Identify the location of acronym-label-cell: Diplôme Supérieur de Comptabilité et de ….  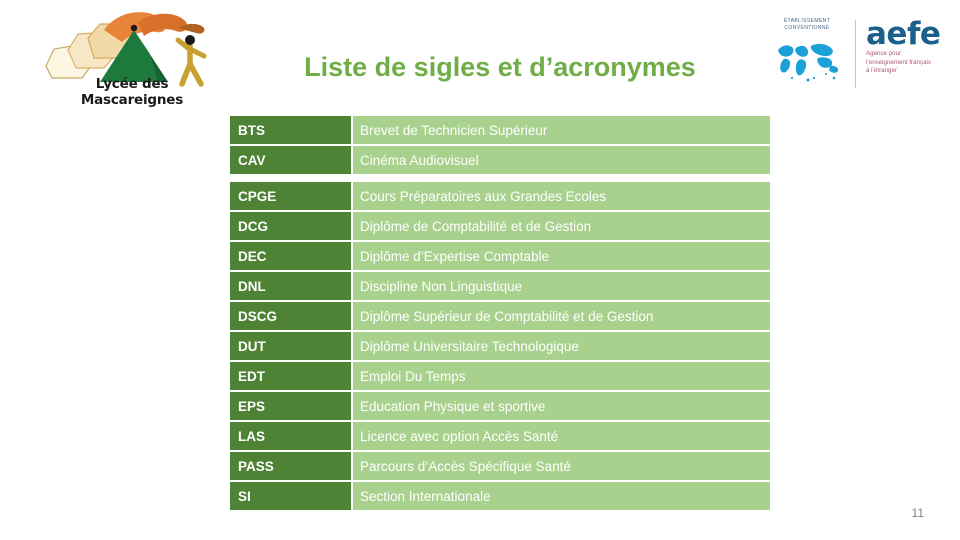
(561, 316).